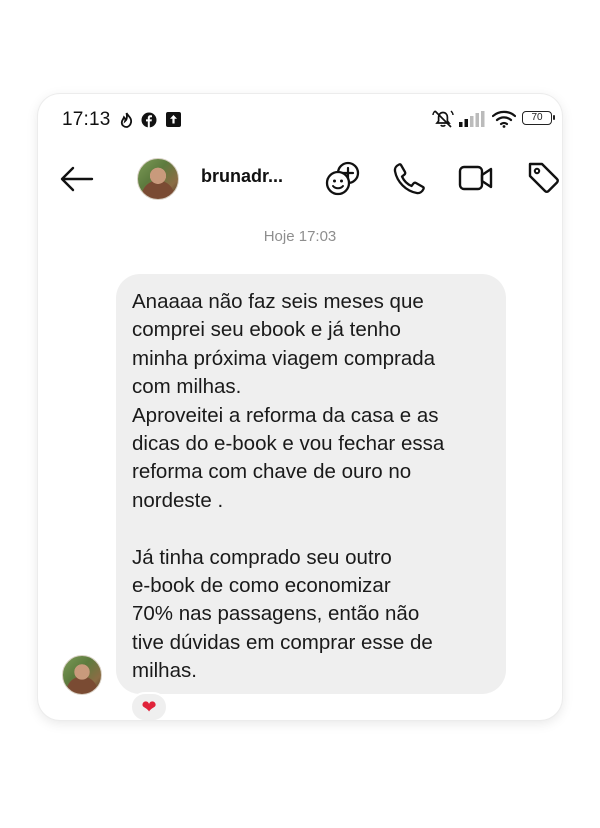 This screenshot has height=828, width=600. What do you see at coordinates (476, 178) in the screenshot?
I see `video-icon` at bounding box center [476, 178].